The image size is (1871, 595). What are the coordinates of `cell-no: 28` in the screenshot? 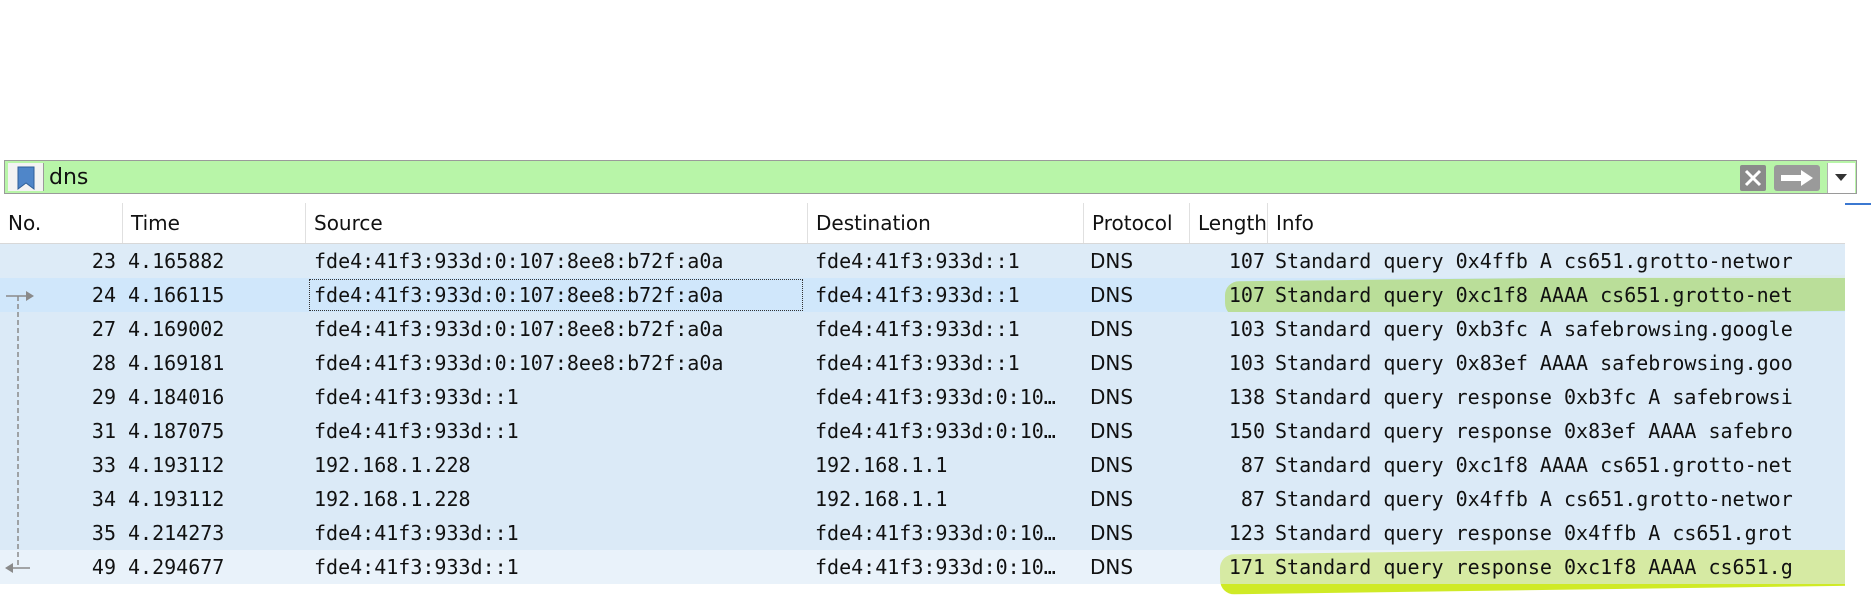 It's located at (103, 363).